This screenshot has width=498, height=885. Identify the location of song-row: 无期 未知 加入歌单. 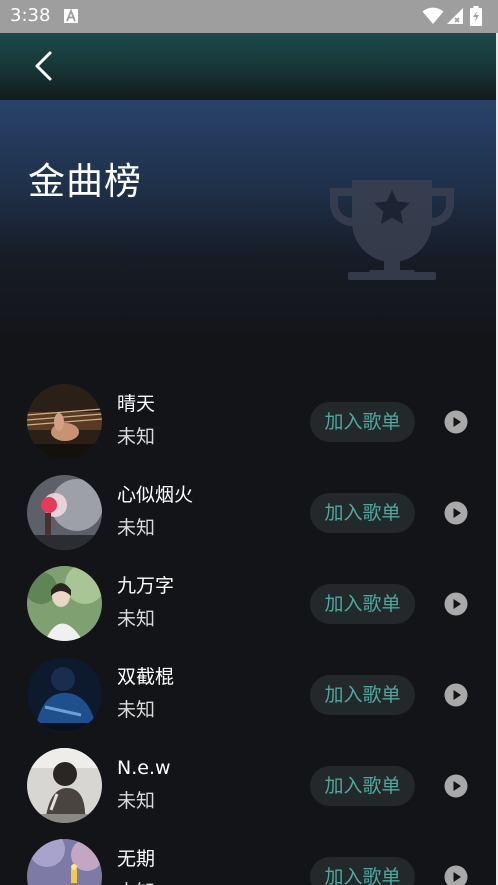
(249, 857).